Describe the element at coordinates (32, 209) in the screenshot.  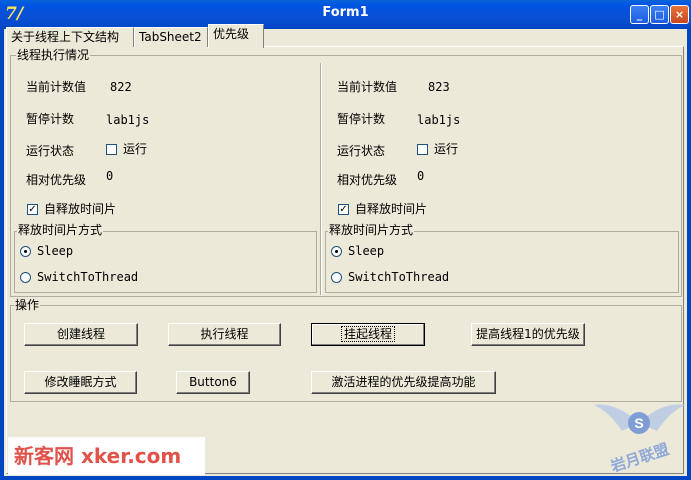
I see `left-auto-release-checkbox: ✓` at that location.